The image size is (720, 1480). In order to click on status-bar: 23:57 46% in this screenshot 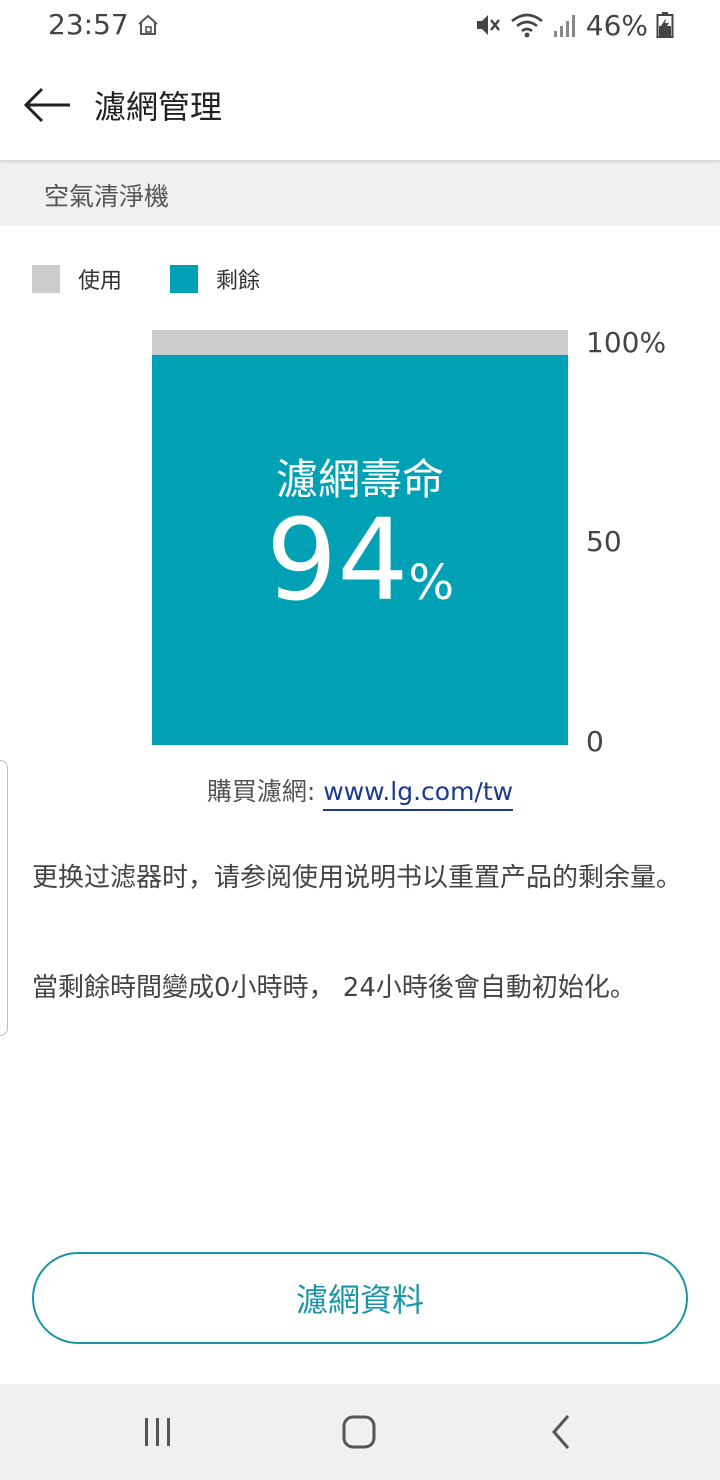, I will do `click(360, 25)`.